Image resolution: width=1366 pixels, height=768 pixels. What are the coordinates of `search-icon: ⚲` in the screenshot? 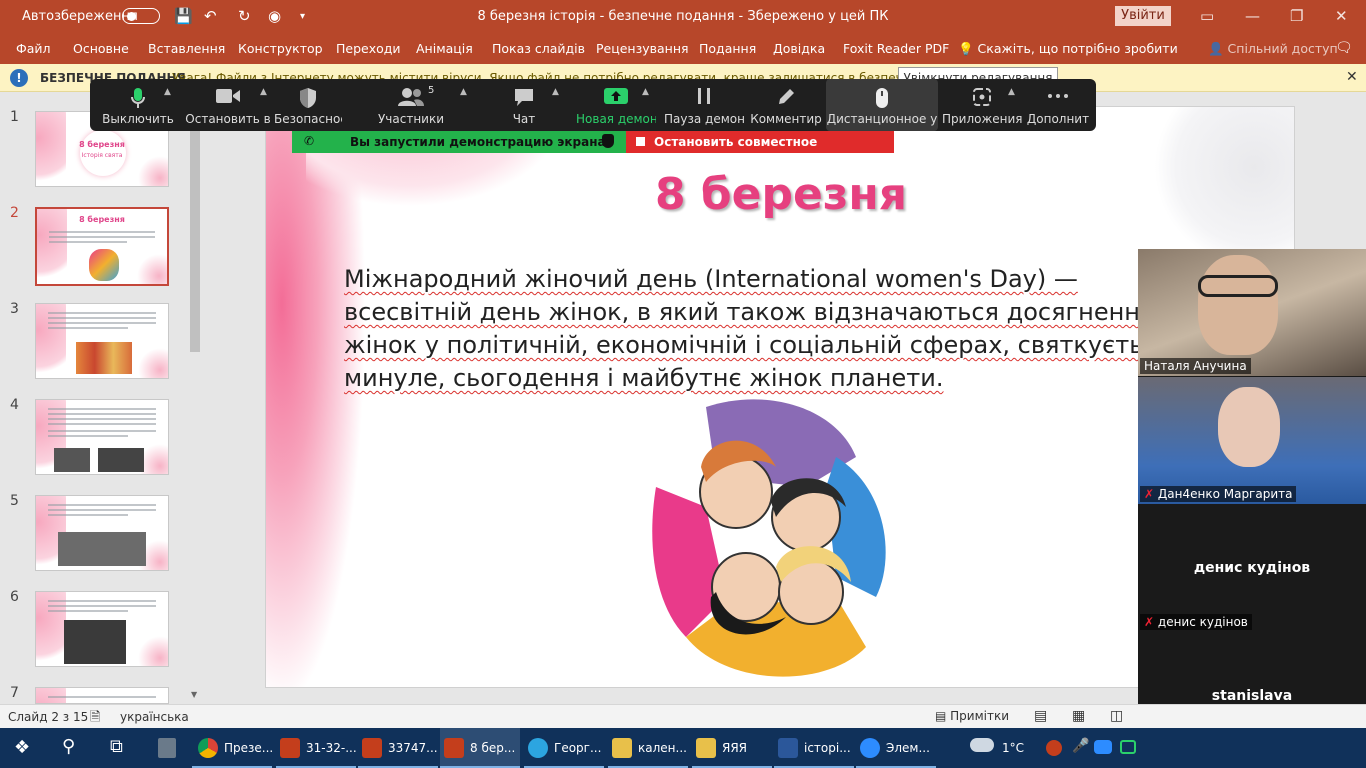 It's located at (68, 746).